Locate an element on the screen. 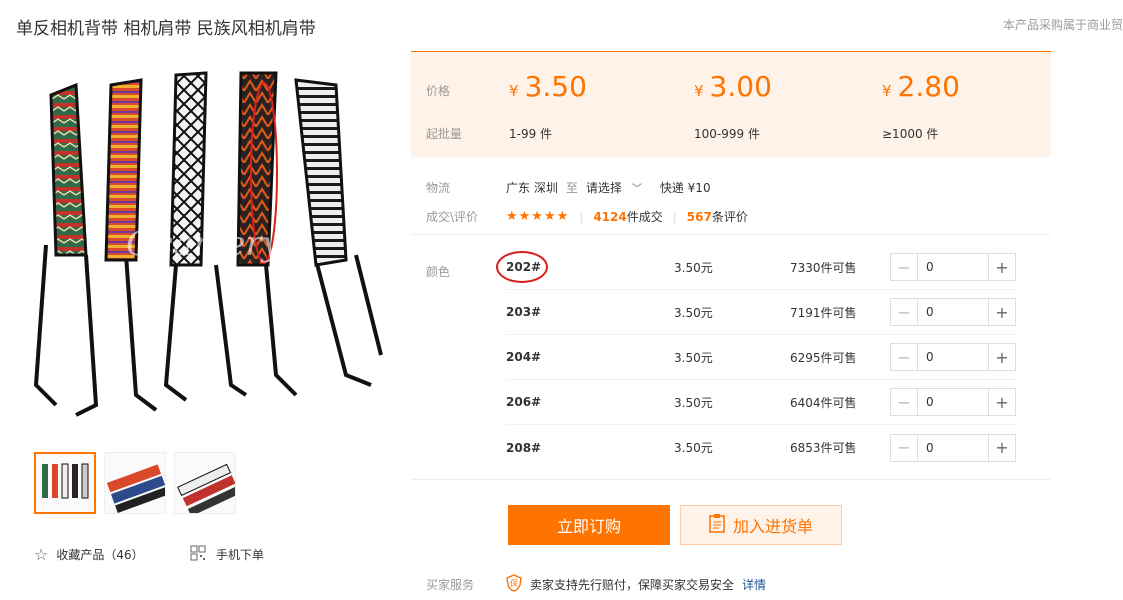 The height and width of the screenshot is (600, 1123). reviews-row: 成交\评价 ★★★★★ | 4124件成交 | 567条评价 is located at coordinates (587, 216).